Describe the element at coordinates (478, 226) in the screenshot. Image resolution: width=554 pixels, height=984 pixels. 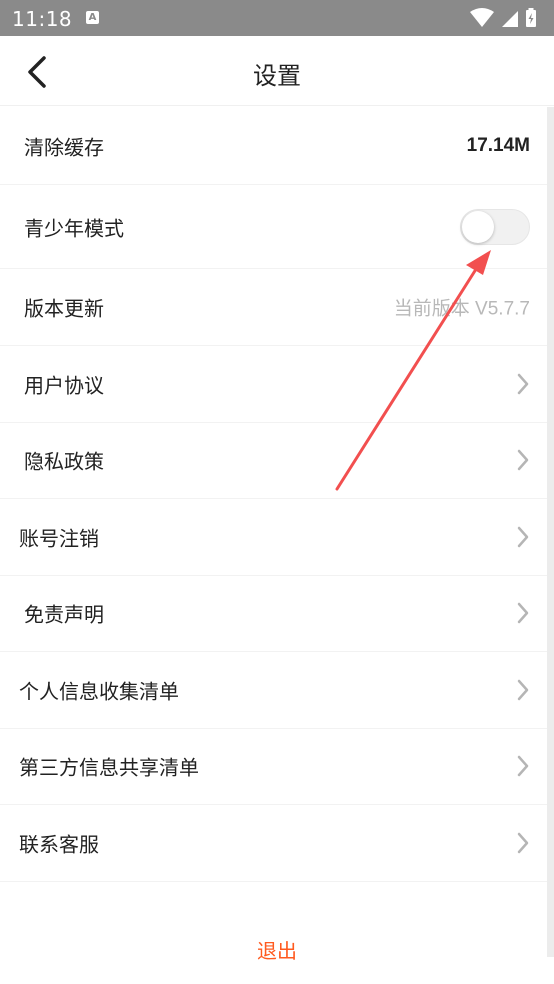
I see `toggle-knob` at that location.